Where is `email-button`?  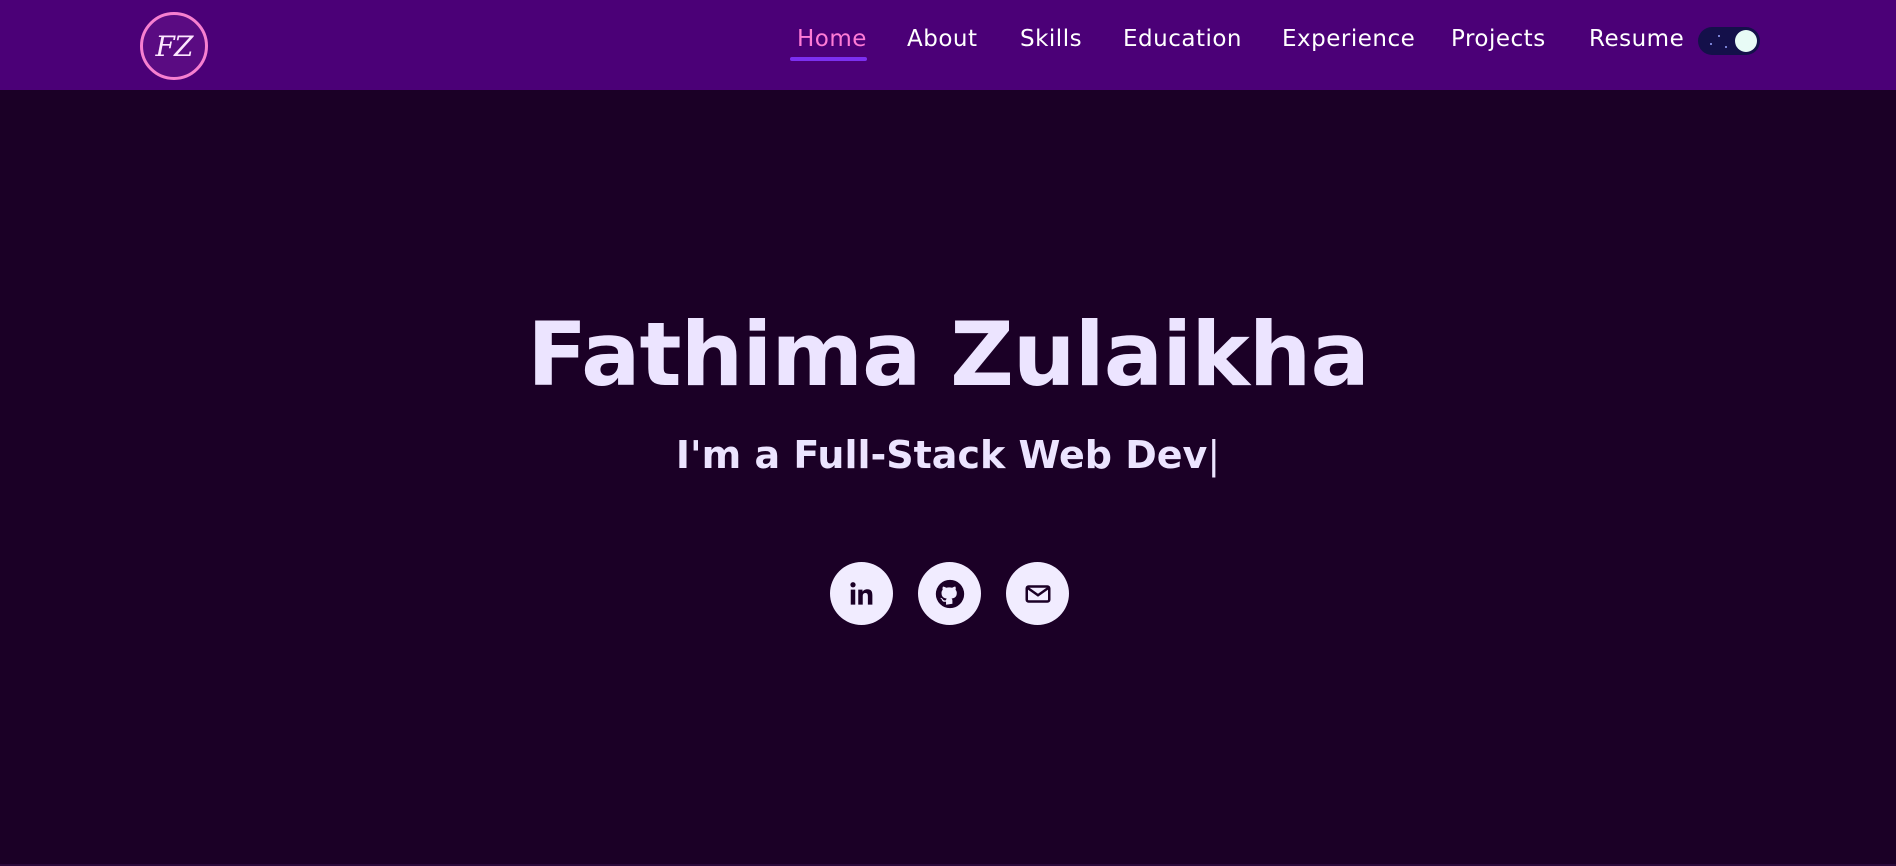
email-button is located at coordinates (1037, 593).